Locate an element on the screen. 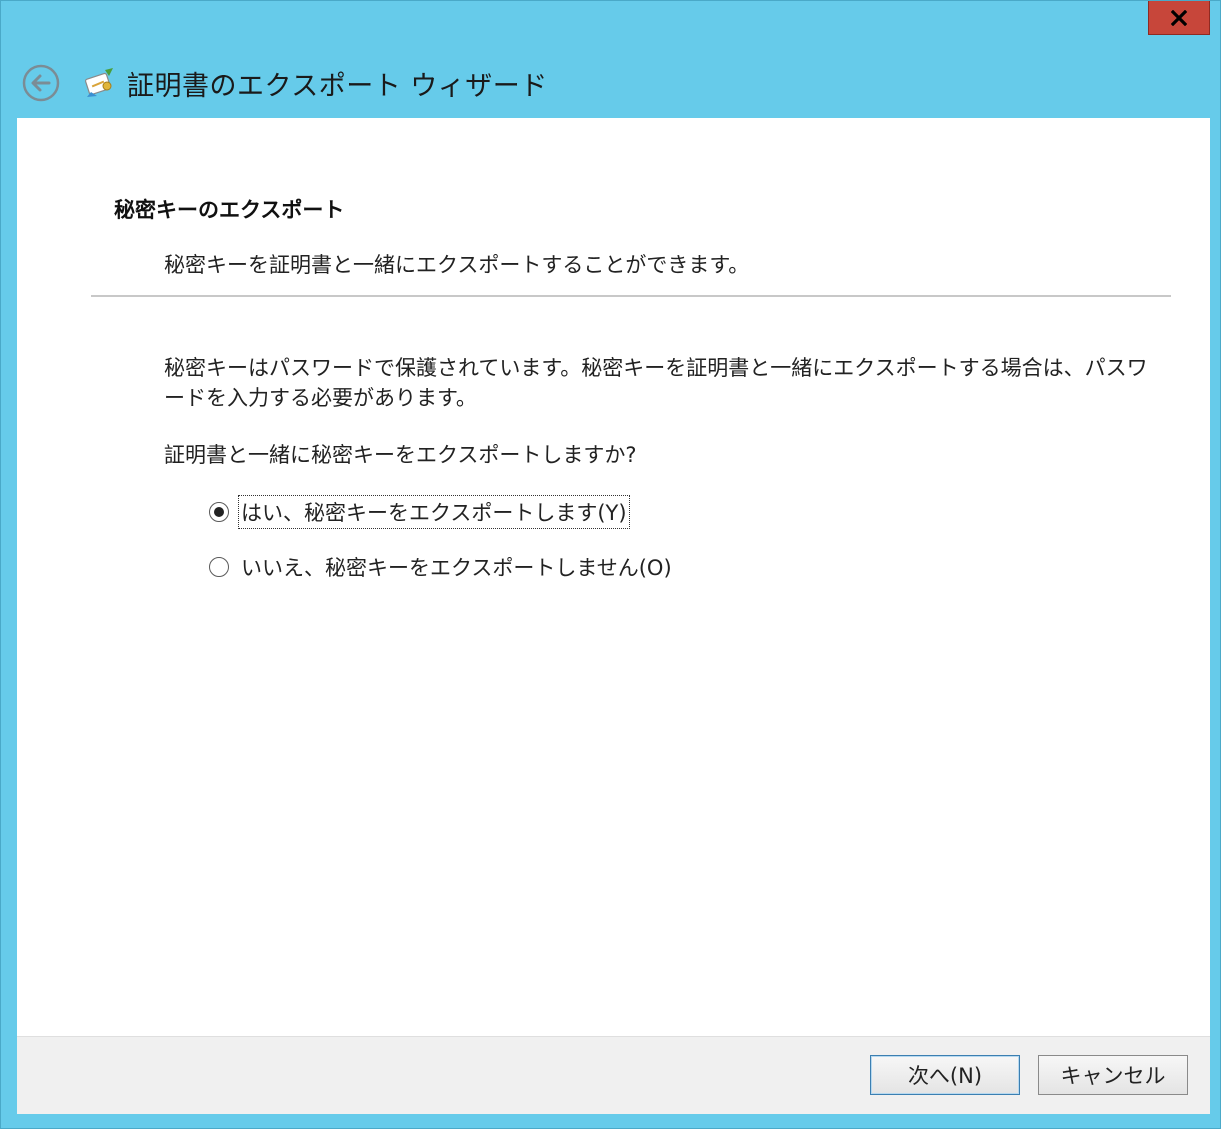 The height and width of the screenshot is (1129, 1221). certificate-wizard-icon is located at coordinates (98, 82).